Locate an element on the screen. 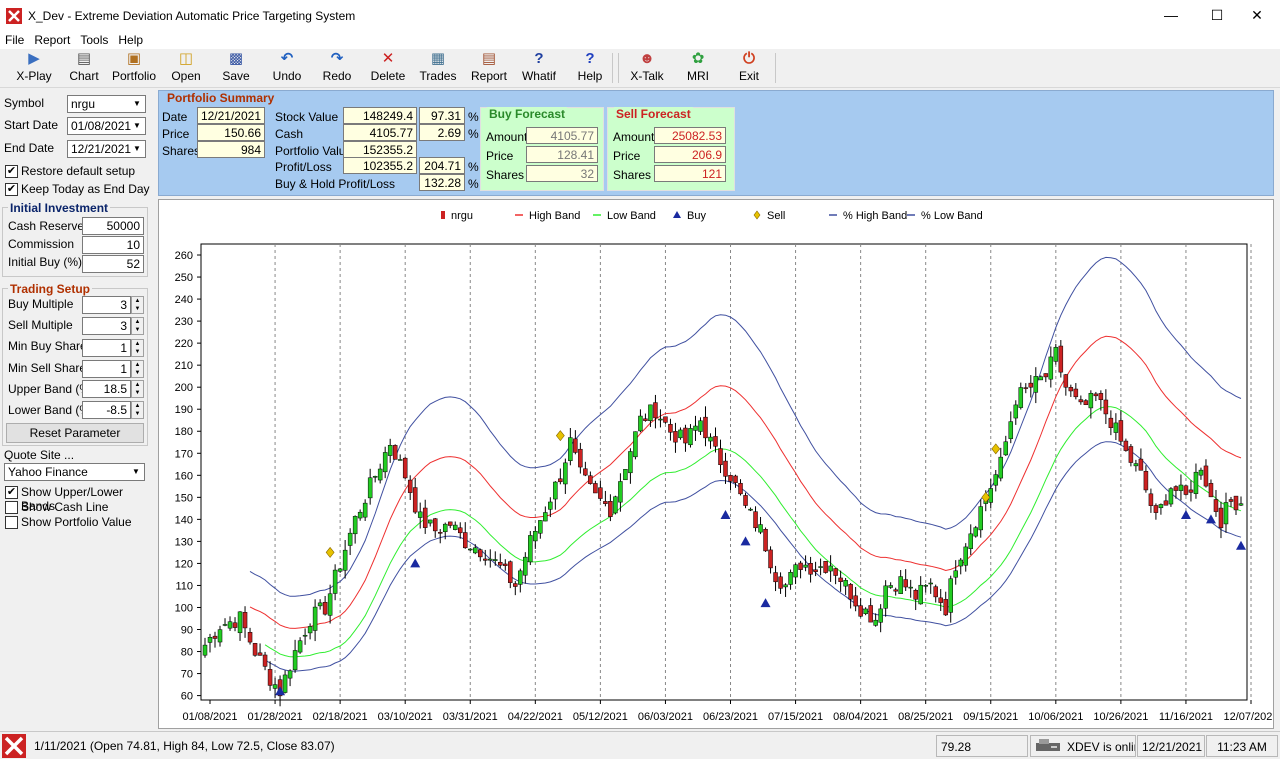  upper-band-spinner: ▲ ▼ is located at coordinates (137, 389).